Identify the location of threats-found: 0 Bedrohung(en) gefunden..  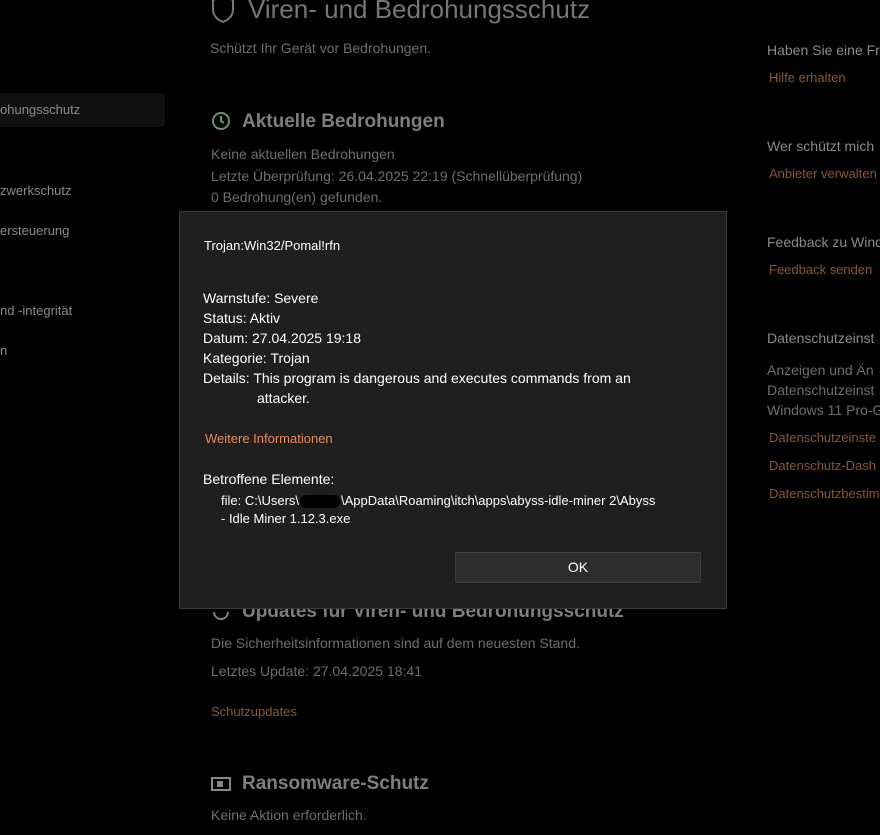
(297, 197).